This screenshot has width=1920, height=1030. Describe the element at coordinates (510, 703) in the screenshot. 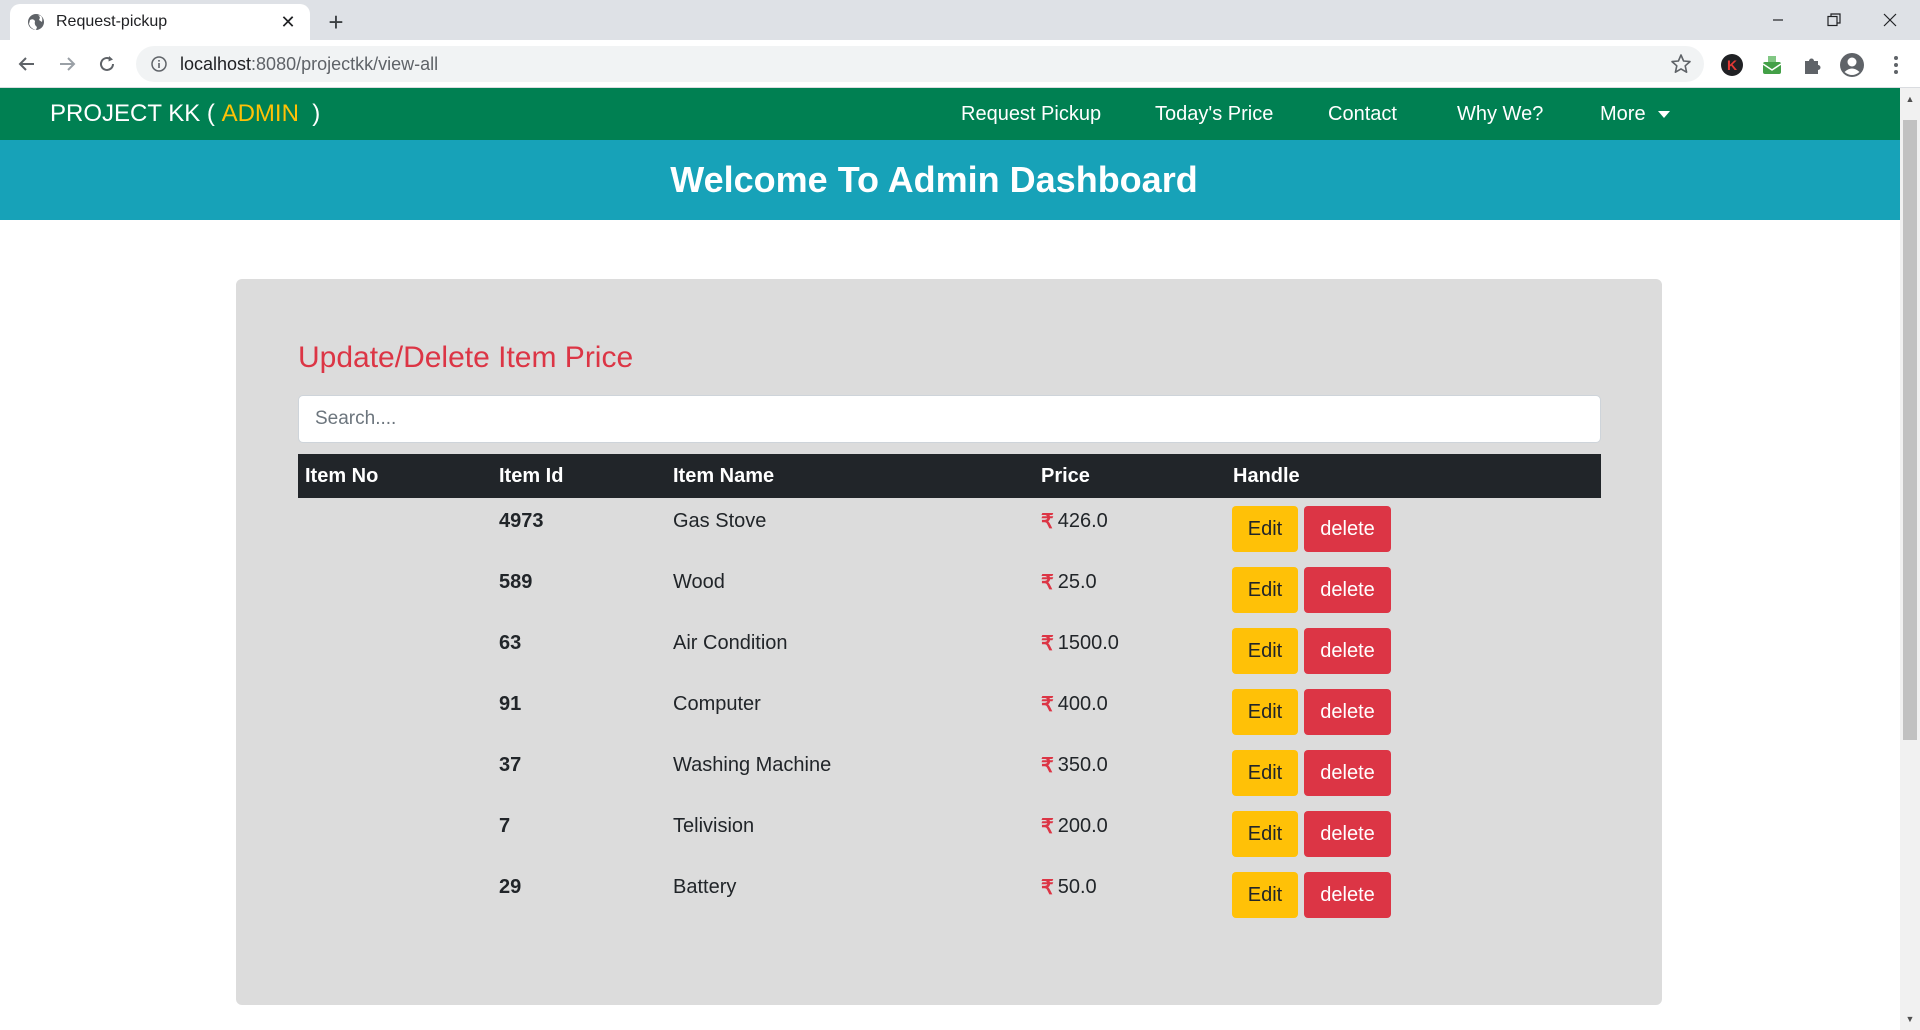

I see `item-id-cell: 91` at that location.